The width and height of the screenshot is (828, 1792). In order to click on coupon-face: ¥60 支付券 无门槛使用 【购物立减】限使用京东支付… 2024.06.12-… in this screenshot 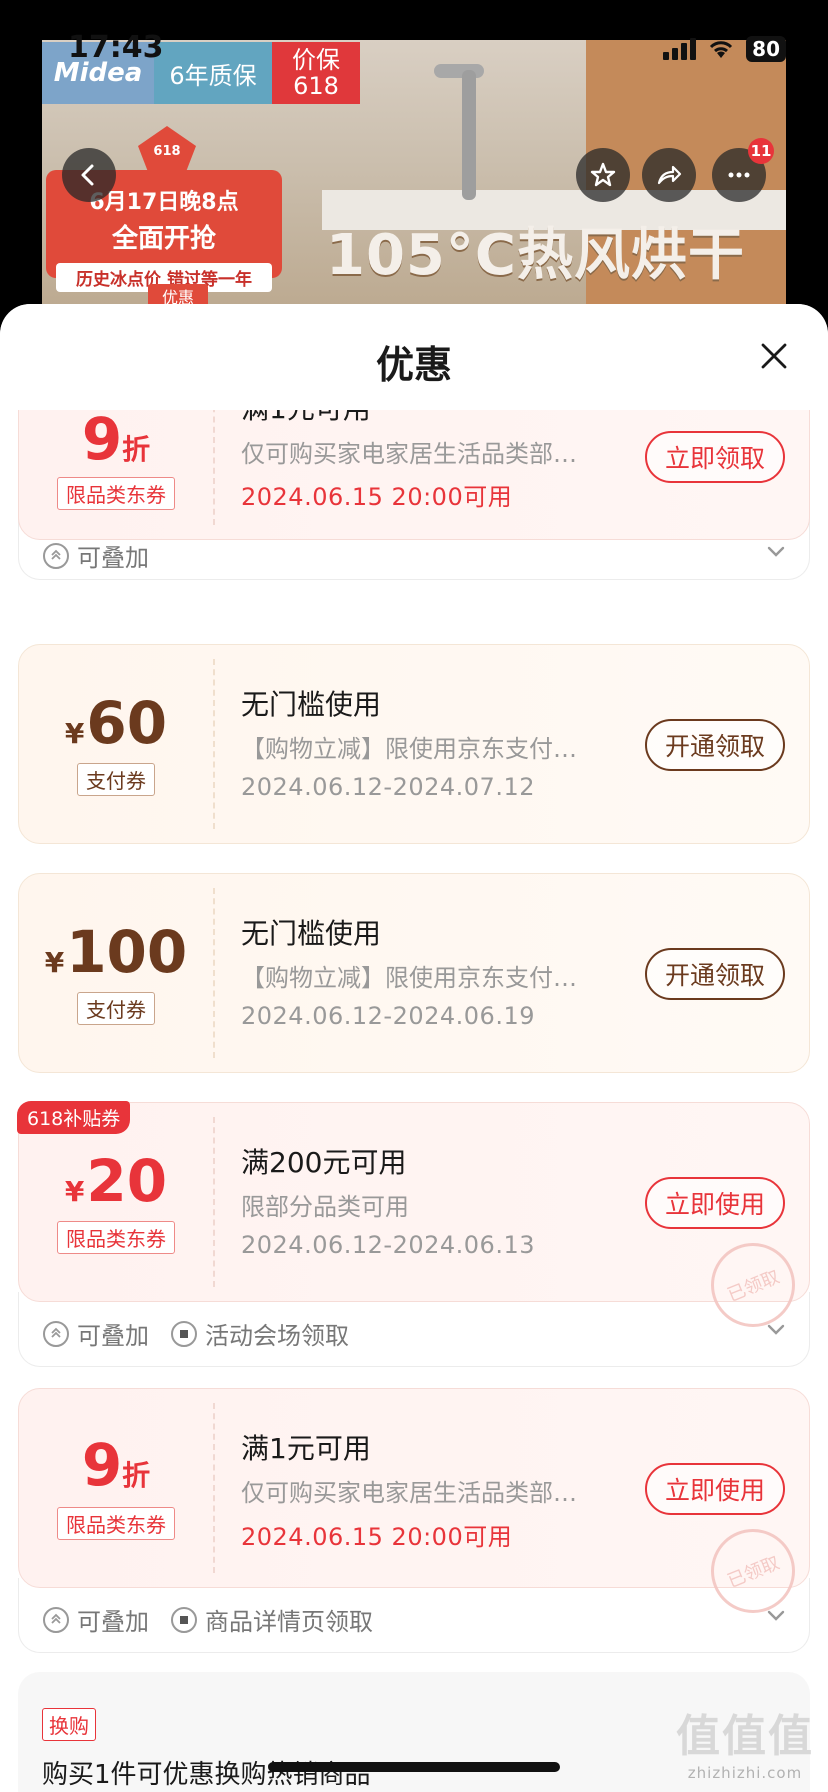, I will do `click(414, 744)`.